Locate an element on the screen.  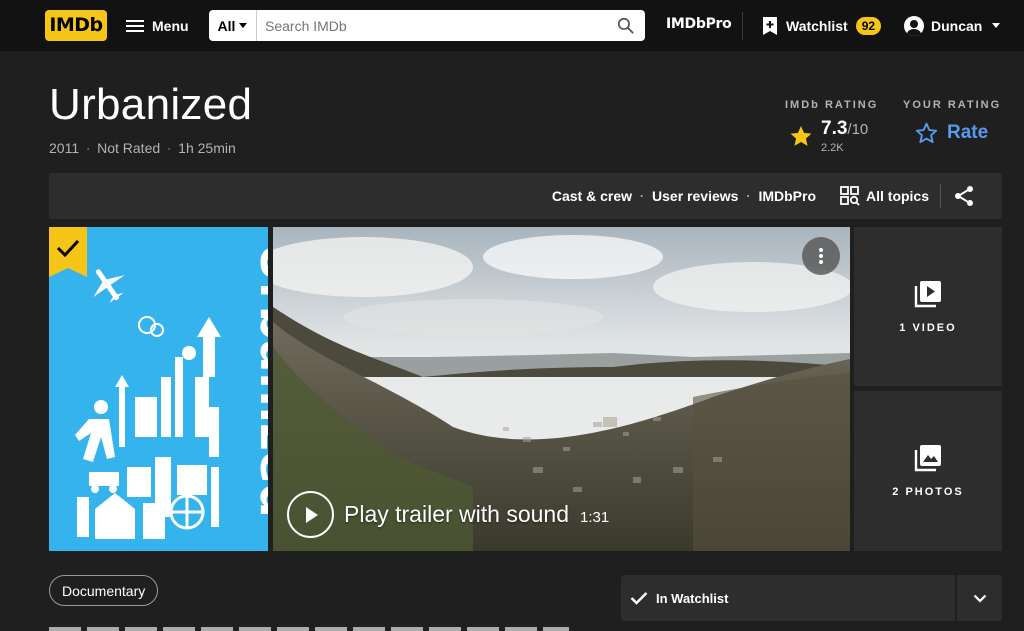
photo-library-icon is located at coordinates (927, 458).